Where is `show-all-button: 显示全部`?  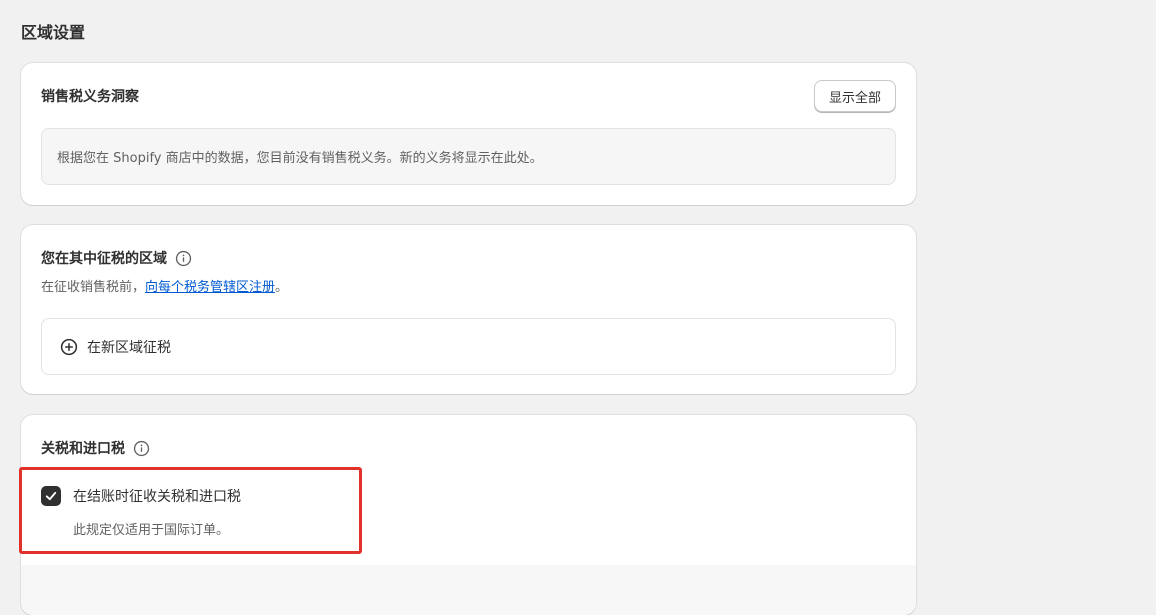
show-all-button: 显示全部 is located at coordinates (854, 96).